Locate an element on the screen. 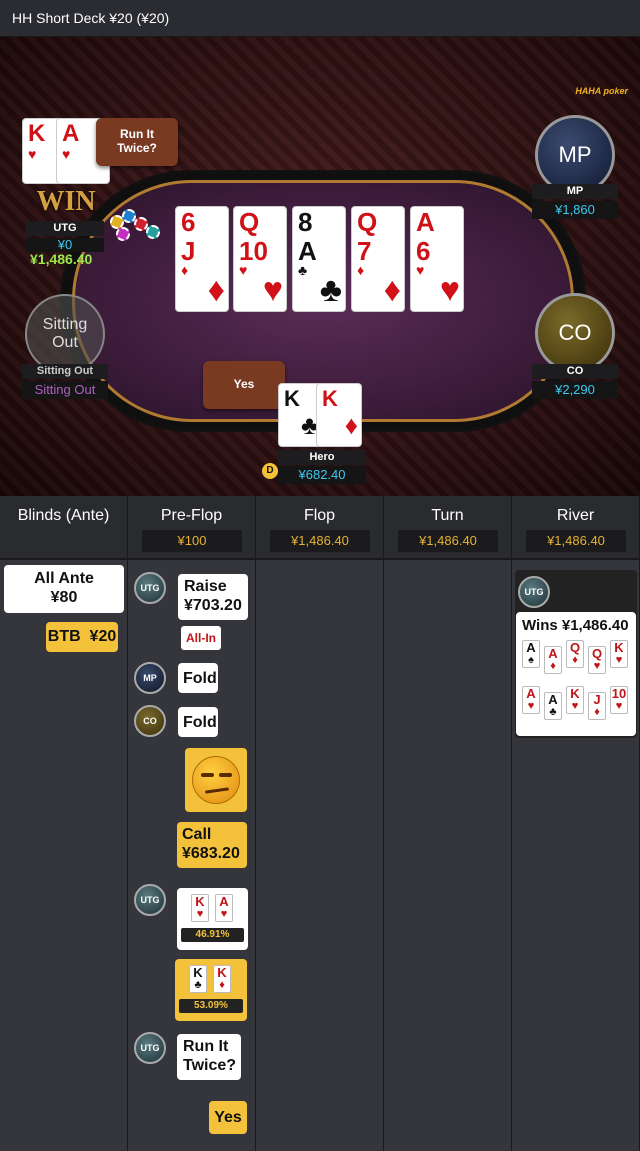 The height and width of the screenshot is (1151, 640). pot-chips-icon is located at coordinates (136, 227).